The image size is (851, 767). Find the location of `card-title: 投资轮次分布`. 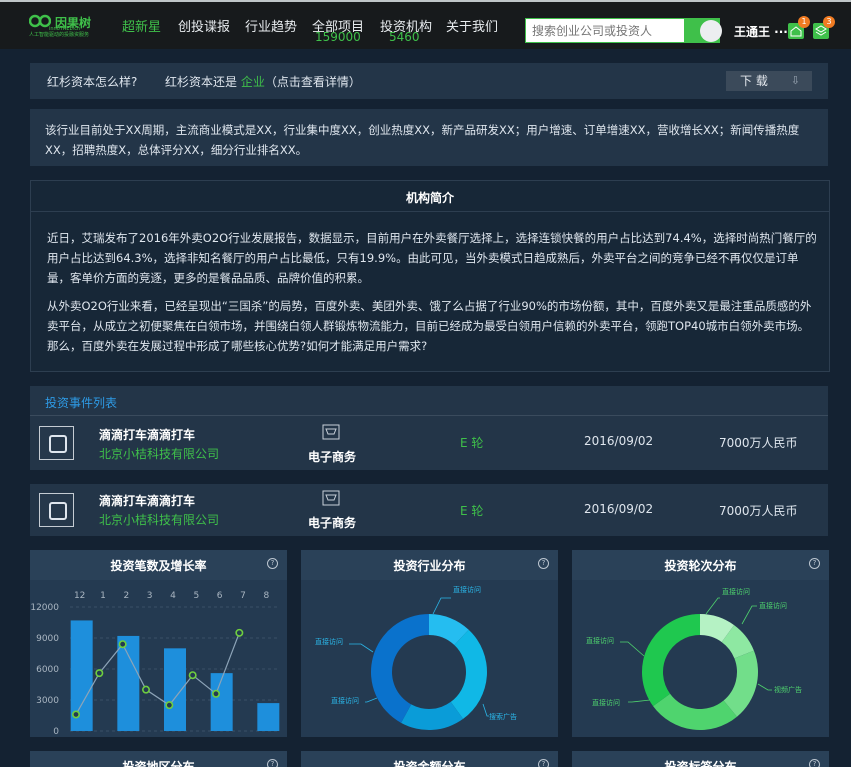

card-title: 投资轮次分布 is located at coordinates (700, 566).